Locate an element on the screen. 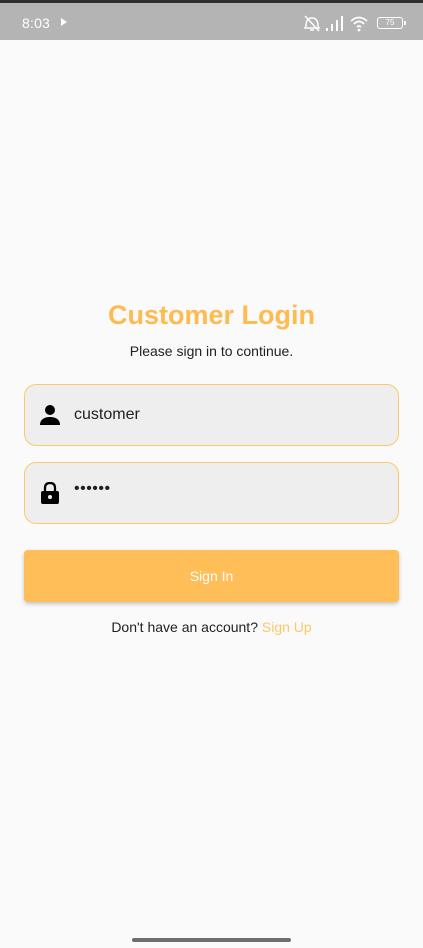 The image size is (423, 948). sign-up-link: Sign Up is located at coordinates (287, 627).